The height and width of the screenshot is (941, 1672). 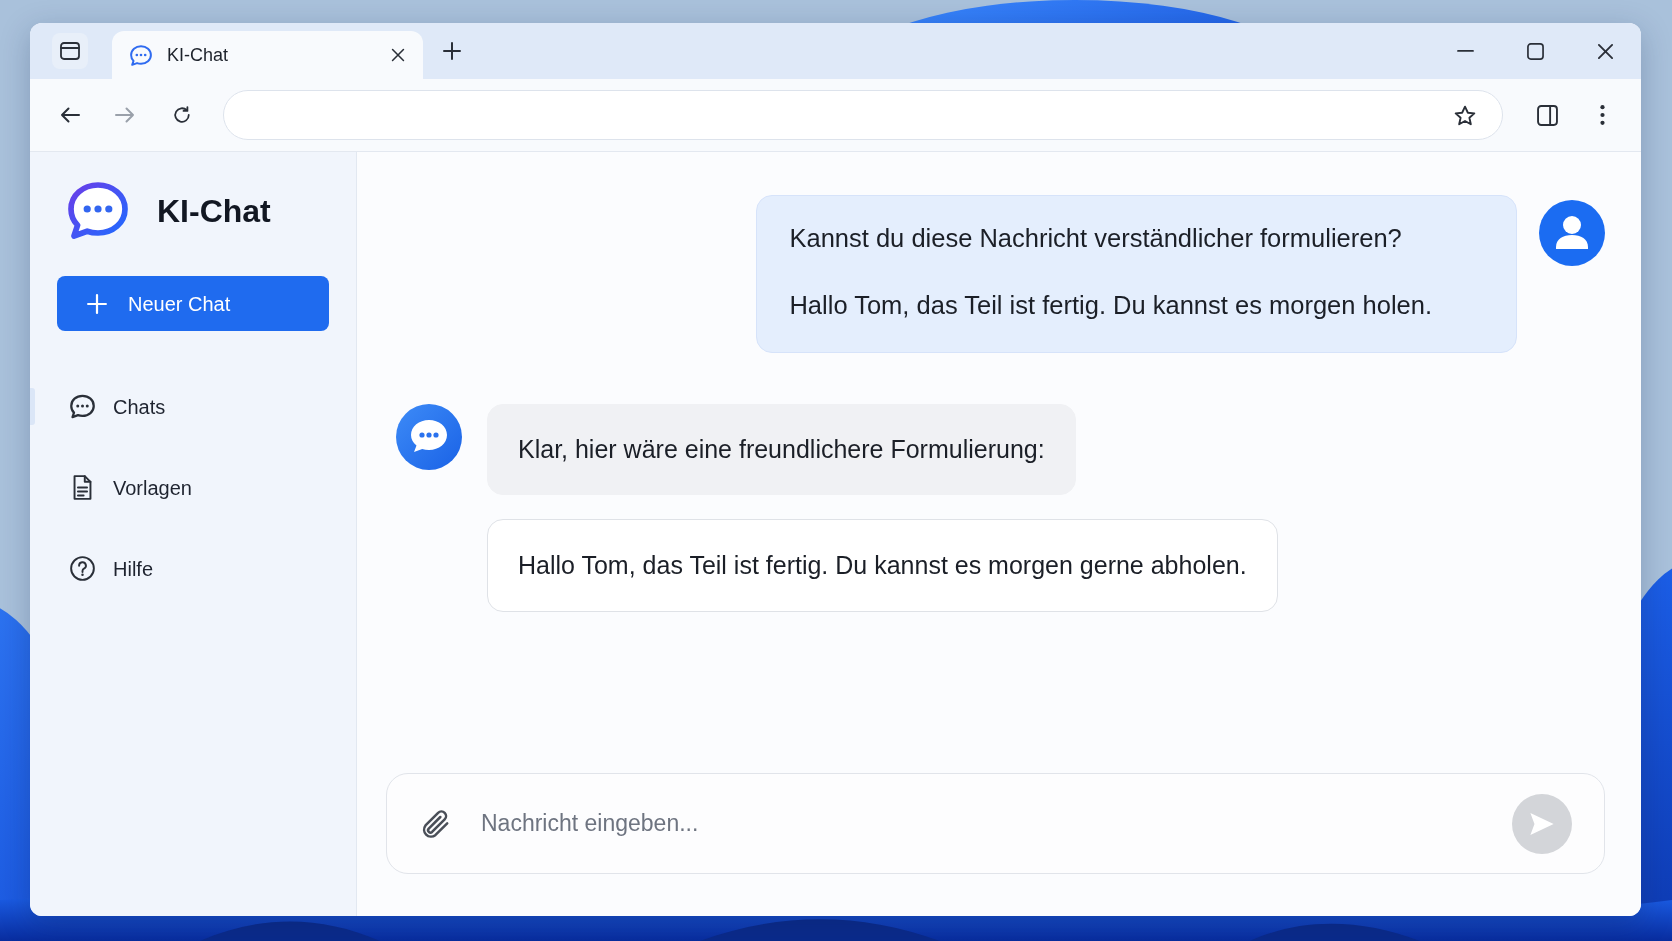 I want to click on user-avatar-icon, so click(x=1572, y=233).